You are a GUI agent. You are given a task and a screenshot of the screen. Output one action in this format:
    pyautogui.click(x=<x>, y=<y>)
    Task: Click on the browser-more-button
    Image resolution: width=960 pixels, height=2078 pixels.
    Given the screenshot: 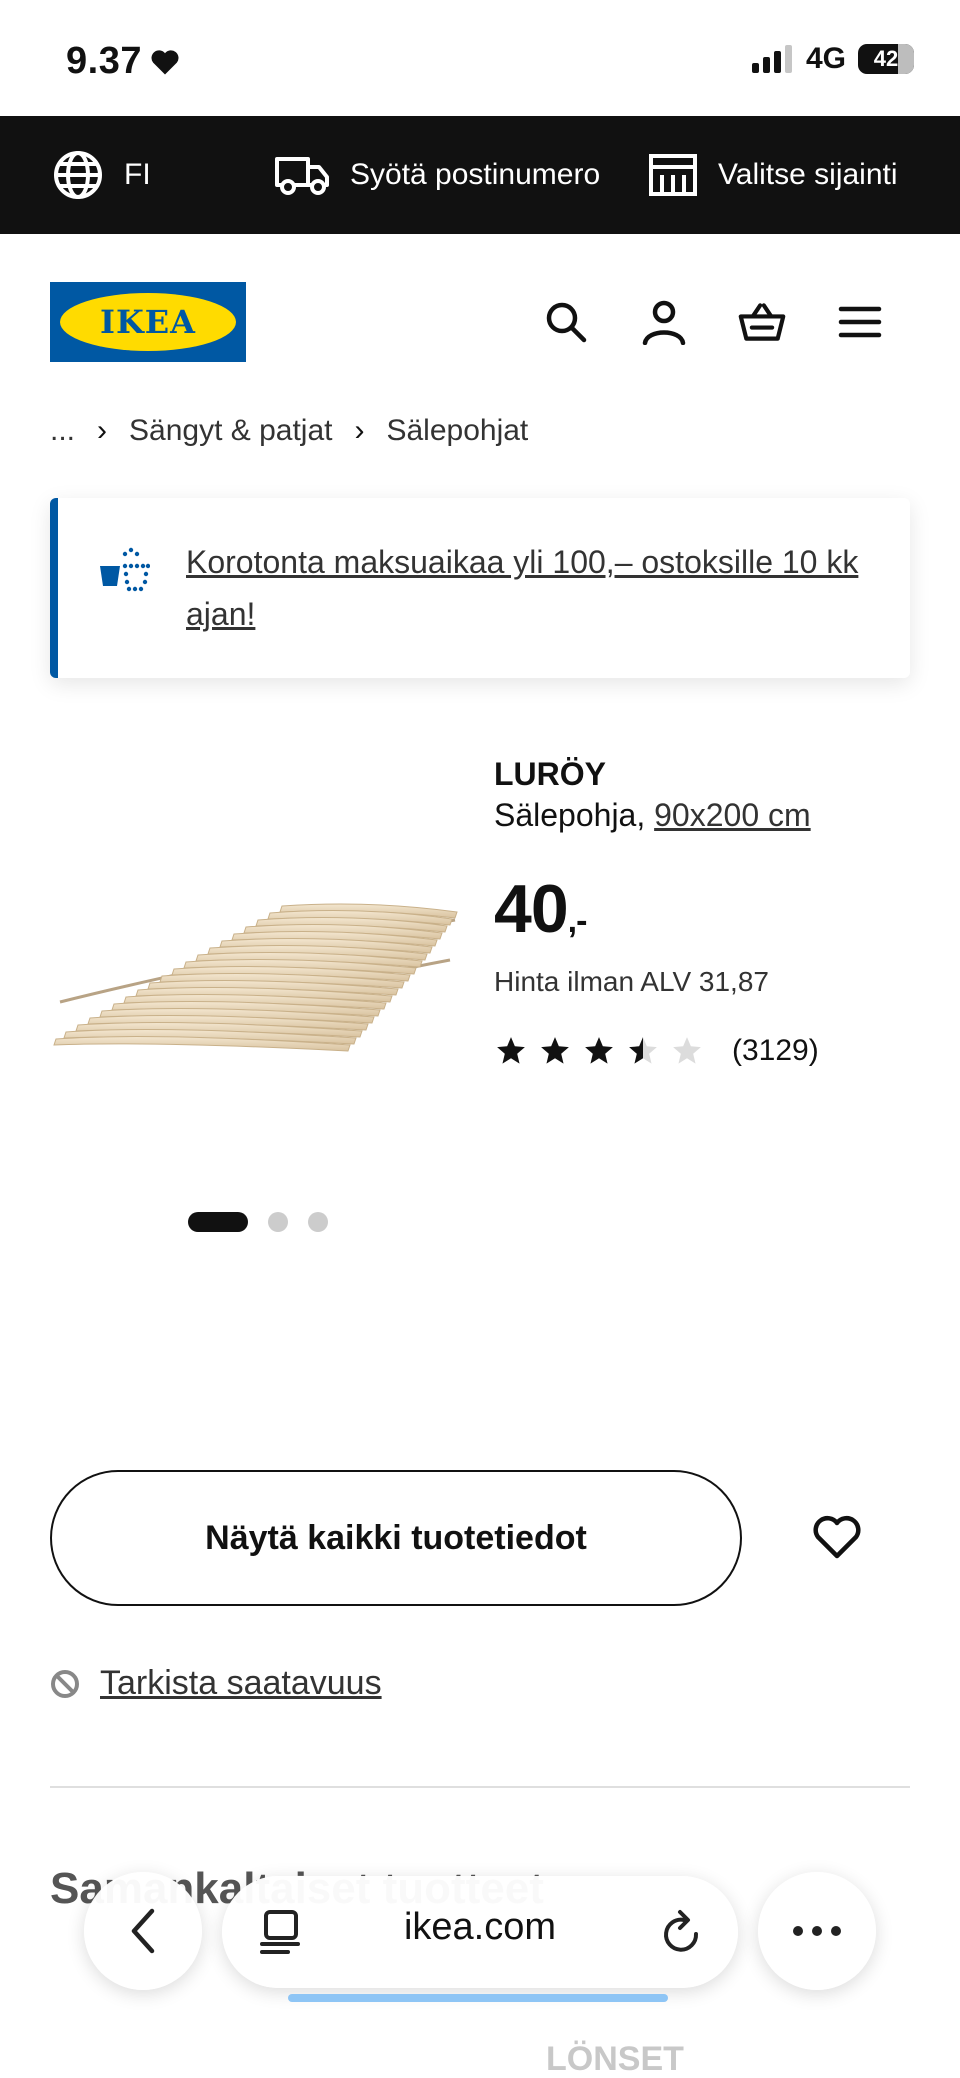 What is the action you would take?
    pyautogui.click(x=817, y=1931)
    